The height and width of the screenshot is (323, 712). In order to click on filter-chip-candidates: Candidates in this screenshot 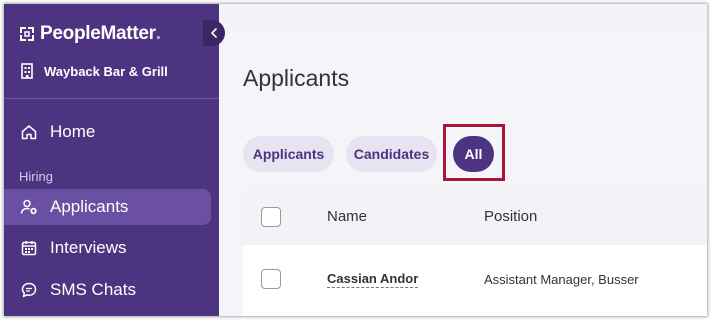, I will do `click(391, 154)`.